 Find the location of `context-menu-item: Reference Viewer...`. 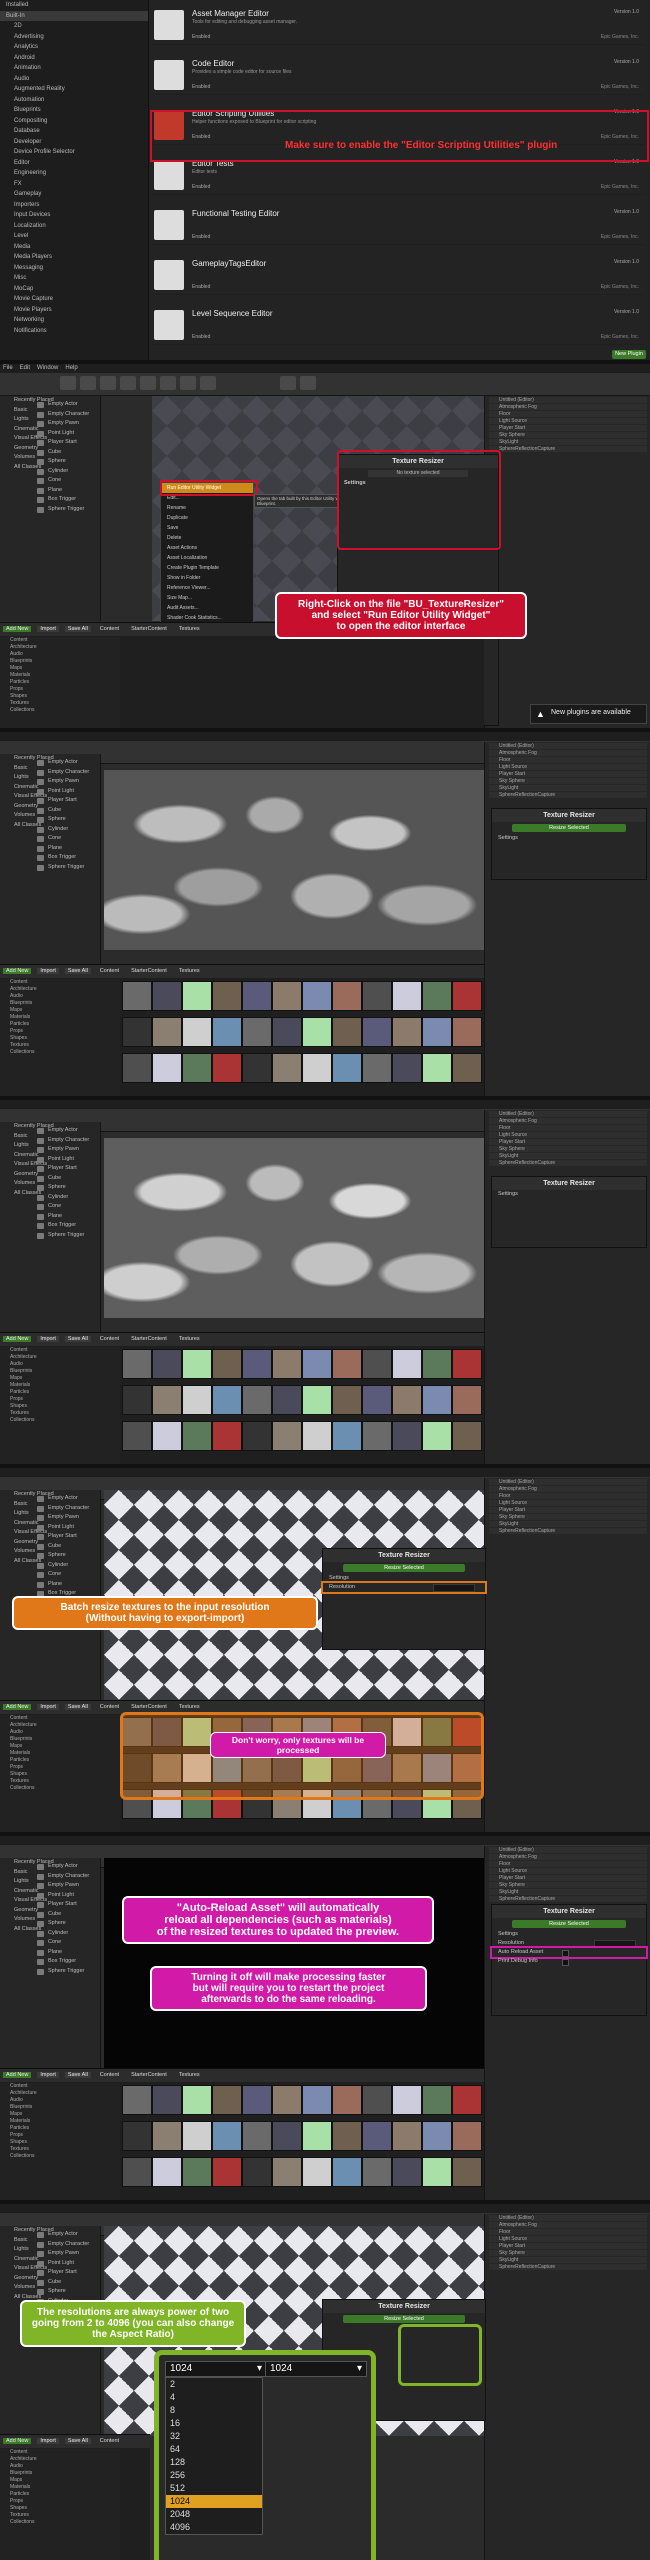

context-menu-item: Reference Viewer... is located at coordinates (207, 588).